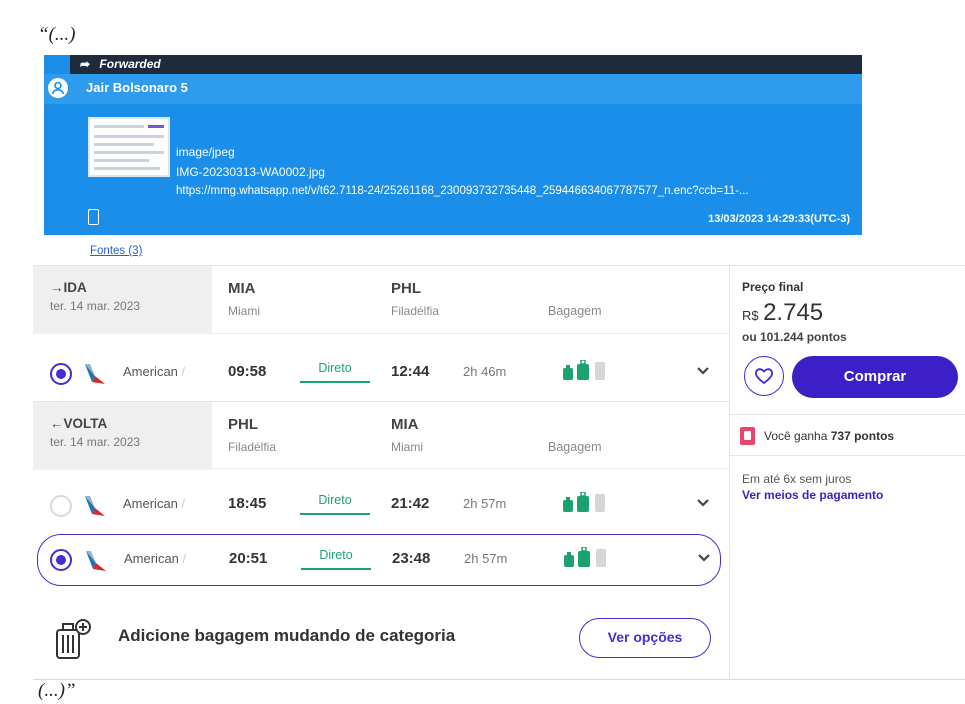 The width and height of the screenshot is (965, 704). Describe the element at coordinates (875, 377) in the screenshot. I see `buy-button: Comprar` at that location.